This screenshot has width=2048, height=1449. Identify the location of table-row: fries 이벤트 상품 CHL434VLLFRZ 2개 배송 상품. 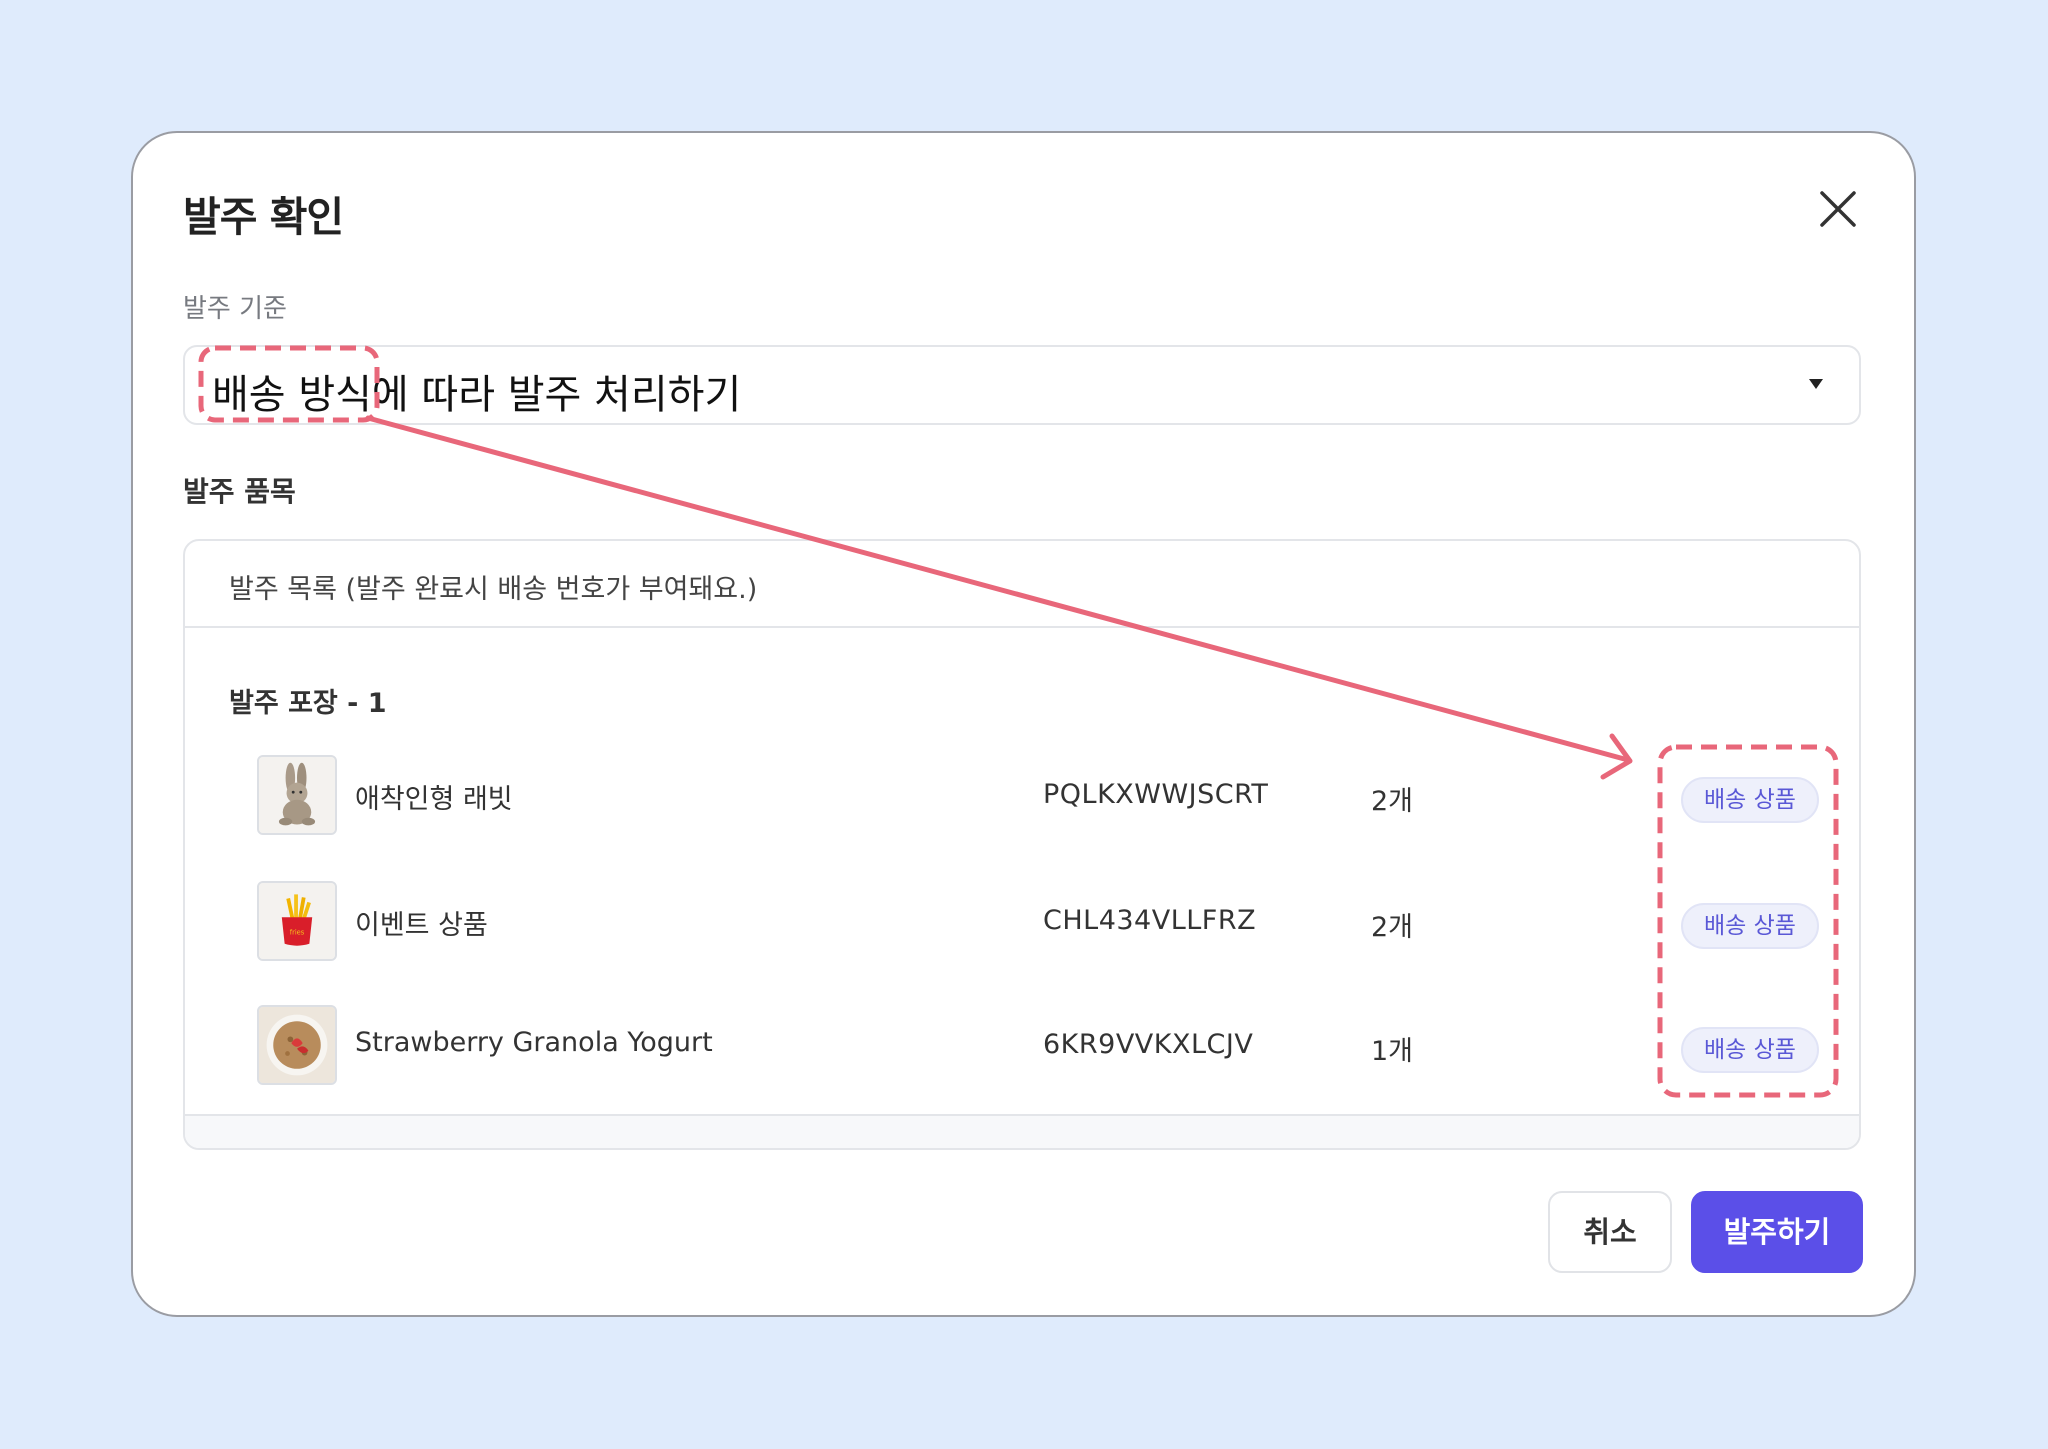
(1022, 923).